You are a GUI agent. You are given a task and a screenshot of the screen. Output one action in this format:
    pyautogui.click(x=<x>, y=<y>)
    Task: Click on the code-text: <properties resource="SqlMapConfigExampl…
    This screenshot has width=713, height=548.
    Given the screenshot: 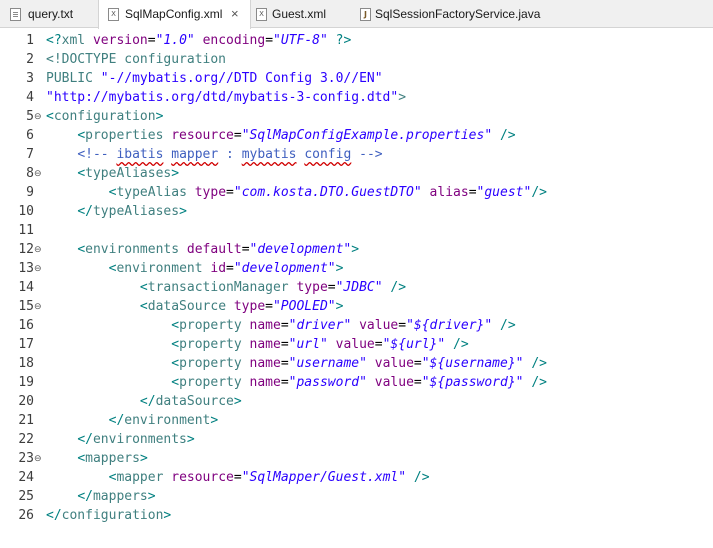 What is the action you would take?
    pyautogui.click(x=280, y=135)
    